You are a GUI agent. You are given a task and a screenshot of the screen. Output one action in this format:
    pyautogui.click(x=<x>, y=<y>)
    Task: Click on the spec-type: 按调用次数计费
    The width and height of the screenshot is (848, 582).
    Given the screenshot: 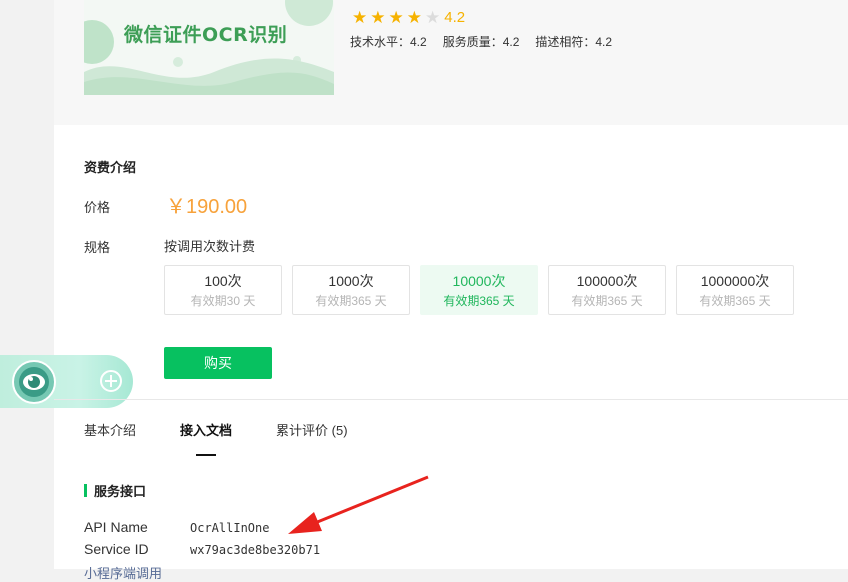 What is the action you would take?
    pyautogui.click(x=210, y=246)
    